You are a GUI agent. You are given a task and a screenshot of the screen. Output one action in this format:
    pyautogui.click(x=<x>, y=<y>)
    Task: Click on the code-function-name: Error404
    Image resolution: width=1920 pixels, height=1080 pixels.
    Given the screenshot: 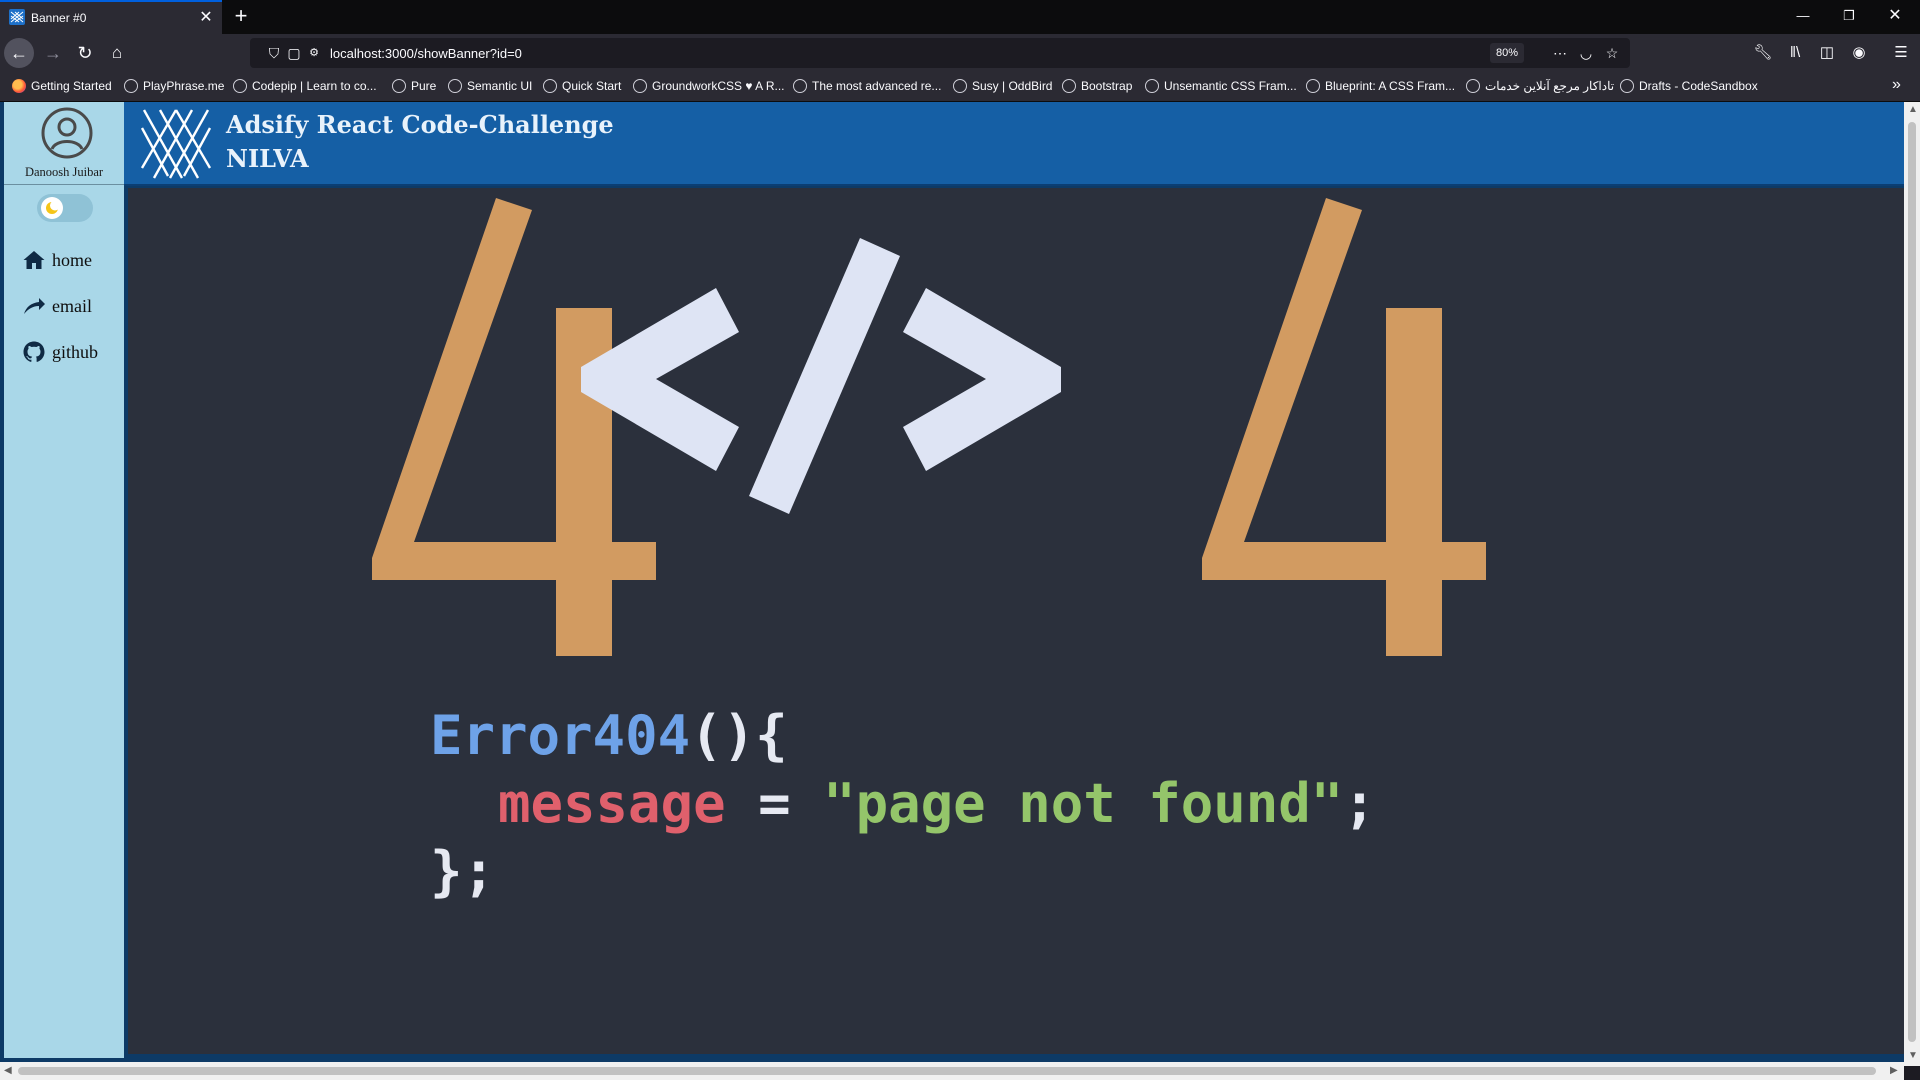 What is the action you would take?
    pyautogui.click(x=560, y=735)
    